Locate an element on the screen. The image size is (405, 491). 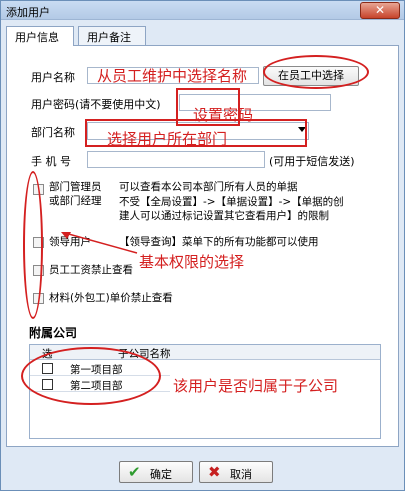
subsidiary-group-title: 附属公司 is located at coordinates (53, 333).